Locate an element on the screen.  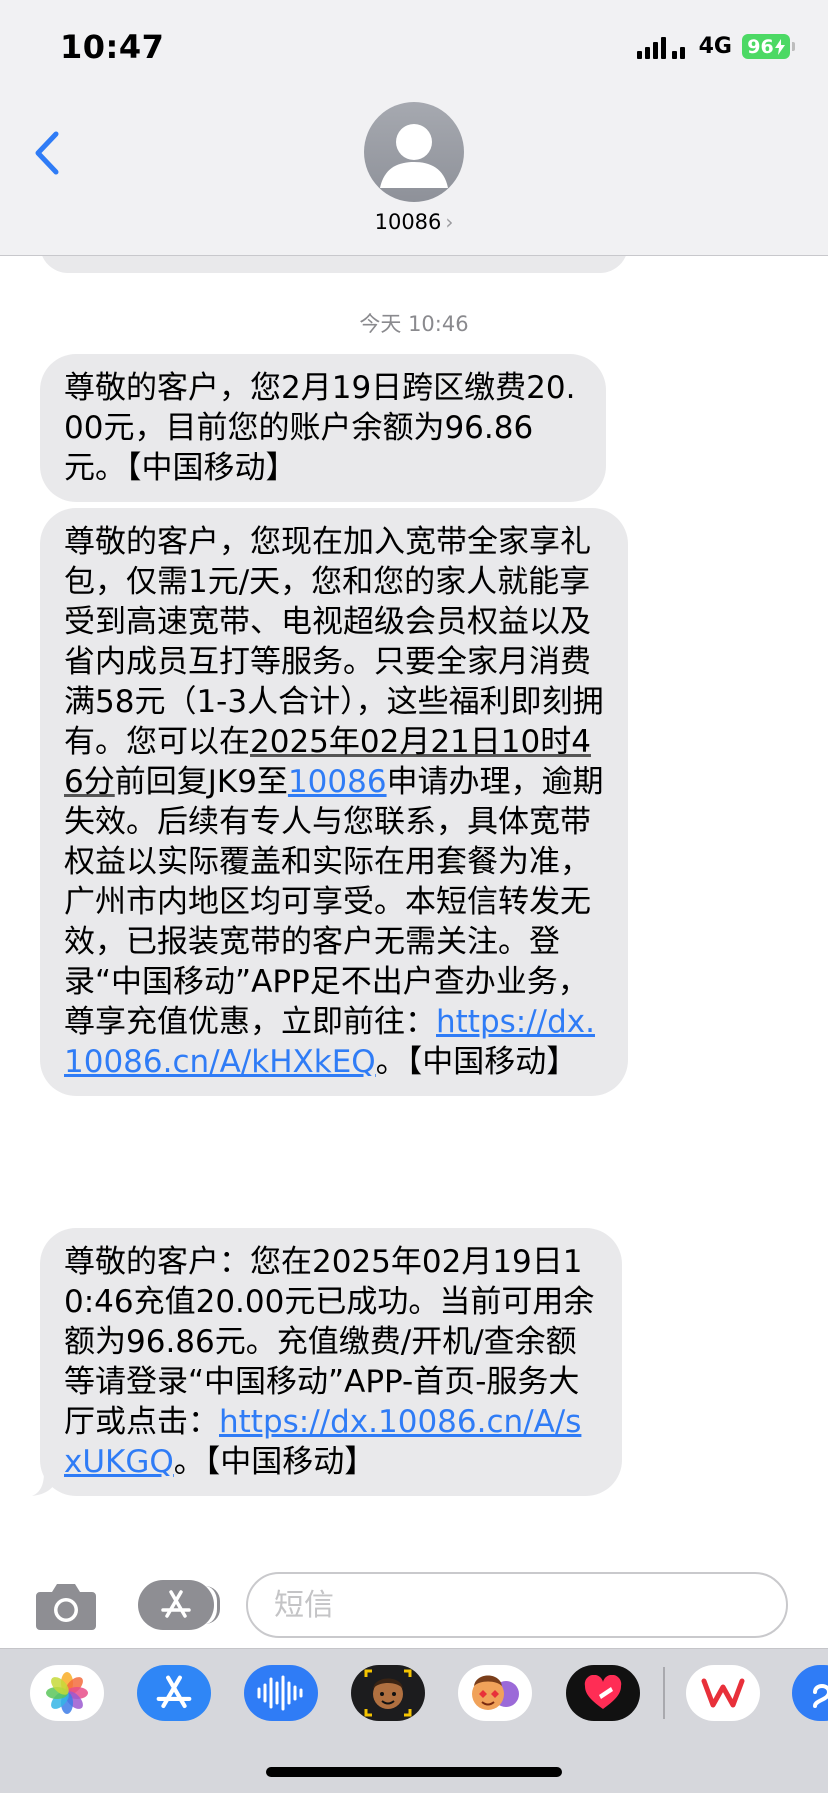
status-time: 10:47 is located at coordinates (112, 47).